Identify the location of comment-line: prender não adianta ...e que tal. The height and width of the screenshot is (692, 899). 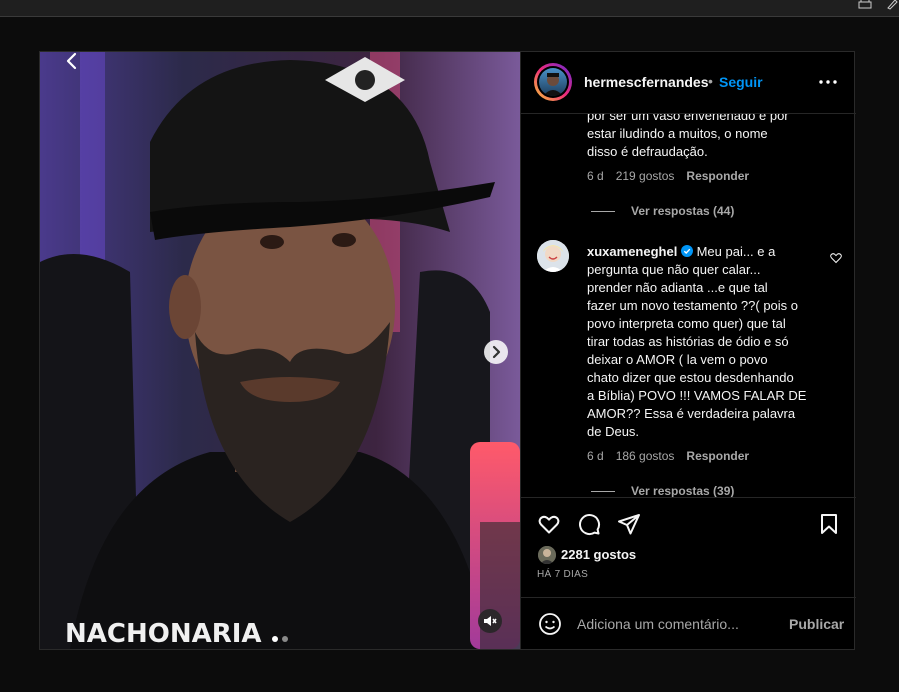
(677, 287).